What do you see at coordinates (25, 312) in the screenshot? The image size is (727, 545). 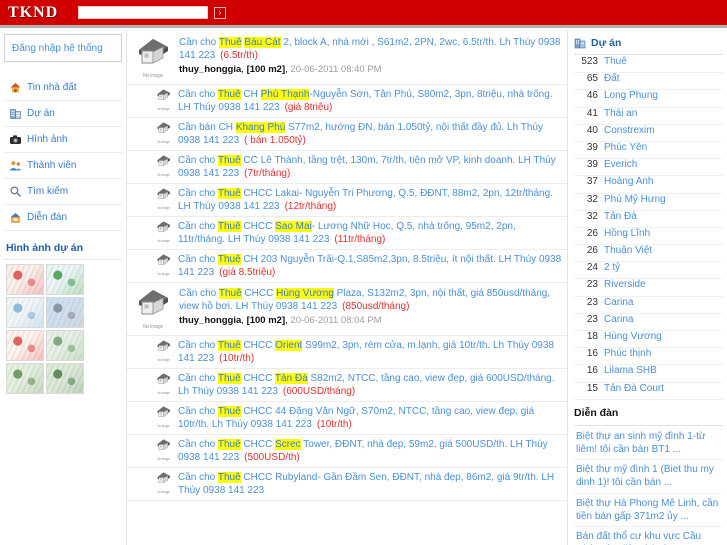 I see `thumb-map-roads` at bounding box center [25, 312].